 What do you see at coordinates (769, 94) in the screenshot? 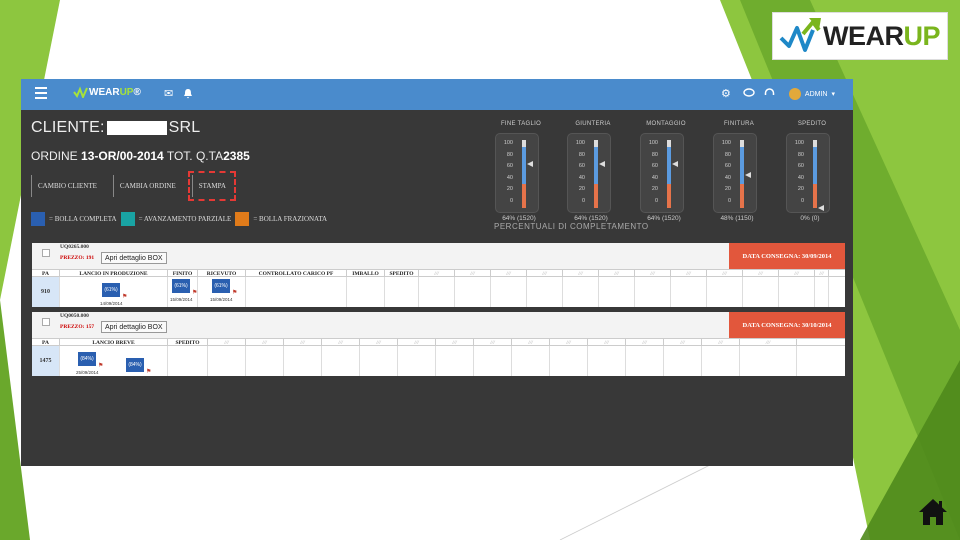
I see `headset-icon` at bounding box center [769, 94].